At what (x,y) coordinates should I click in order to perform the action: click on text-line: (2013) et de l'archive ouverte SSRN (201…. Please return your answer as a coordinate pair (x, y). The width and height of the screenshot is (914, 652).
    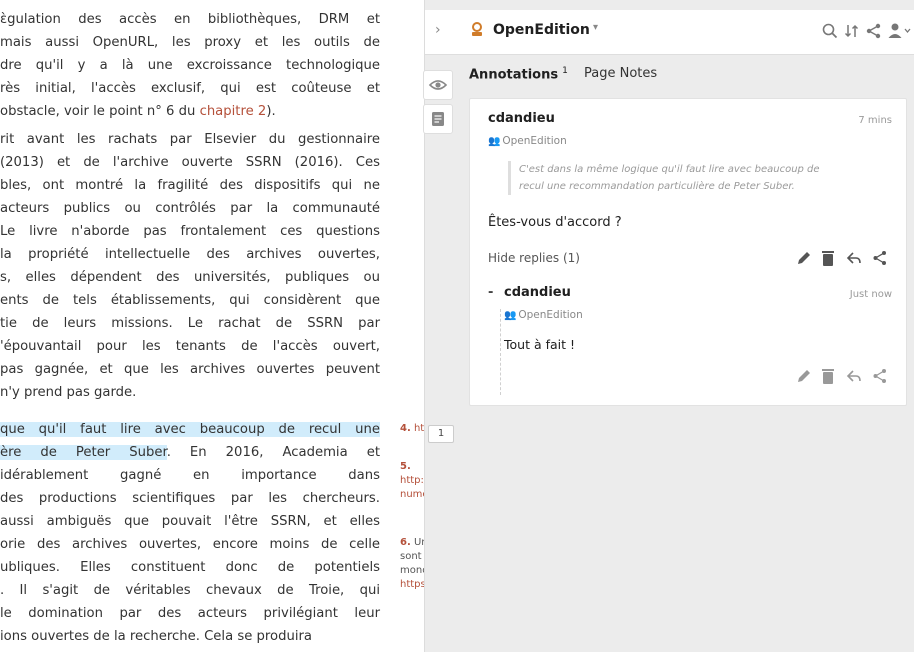
    Looking at the image, I should click on (190, 162).